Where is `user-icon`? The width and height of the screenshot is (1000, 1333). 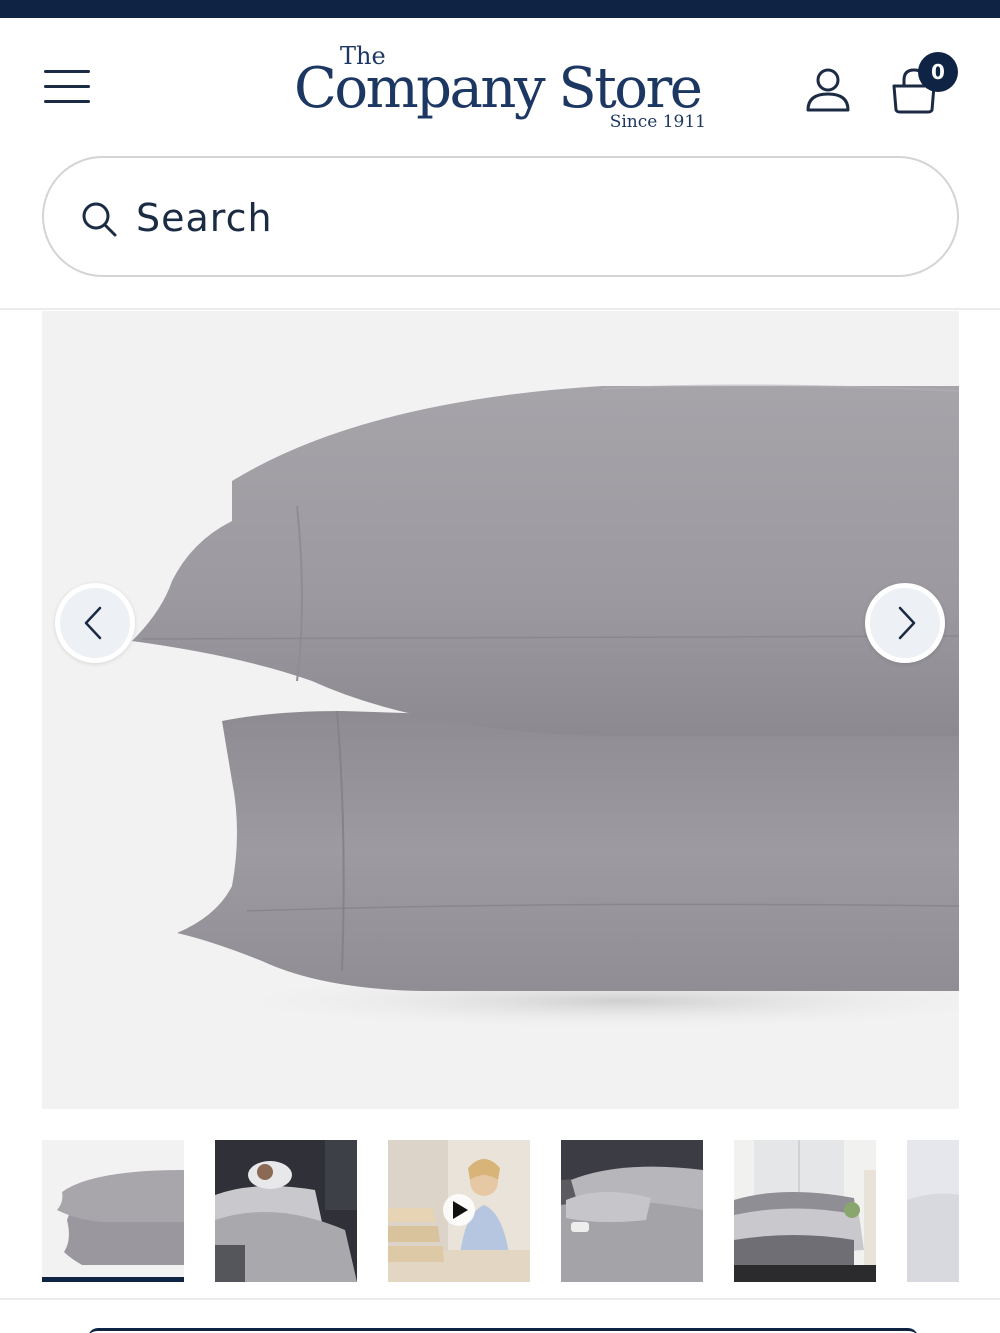 user-icon is located at coordinates (828, 90).